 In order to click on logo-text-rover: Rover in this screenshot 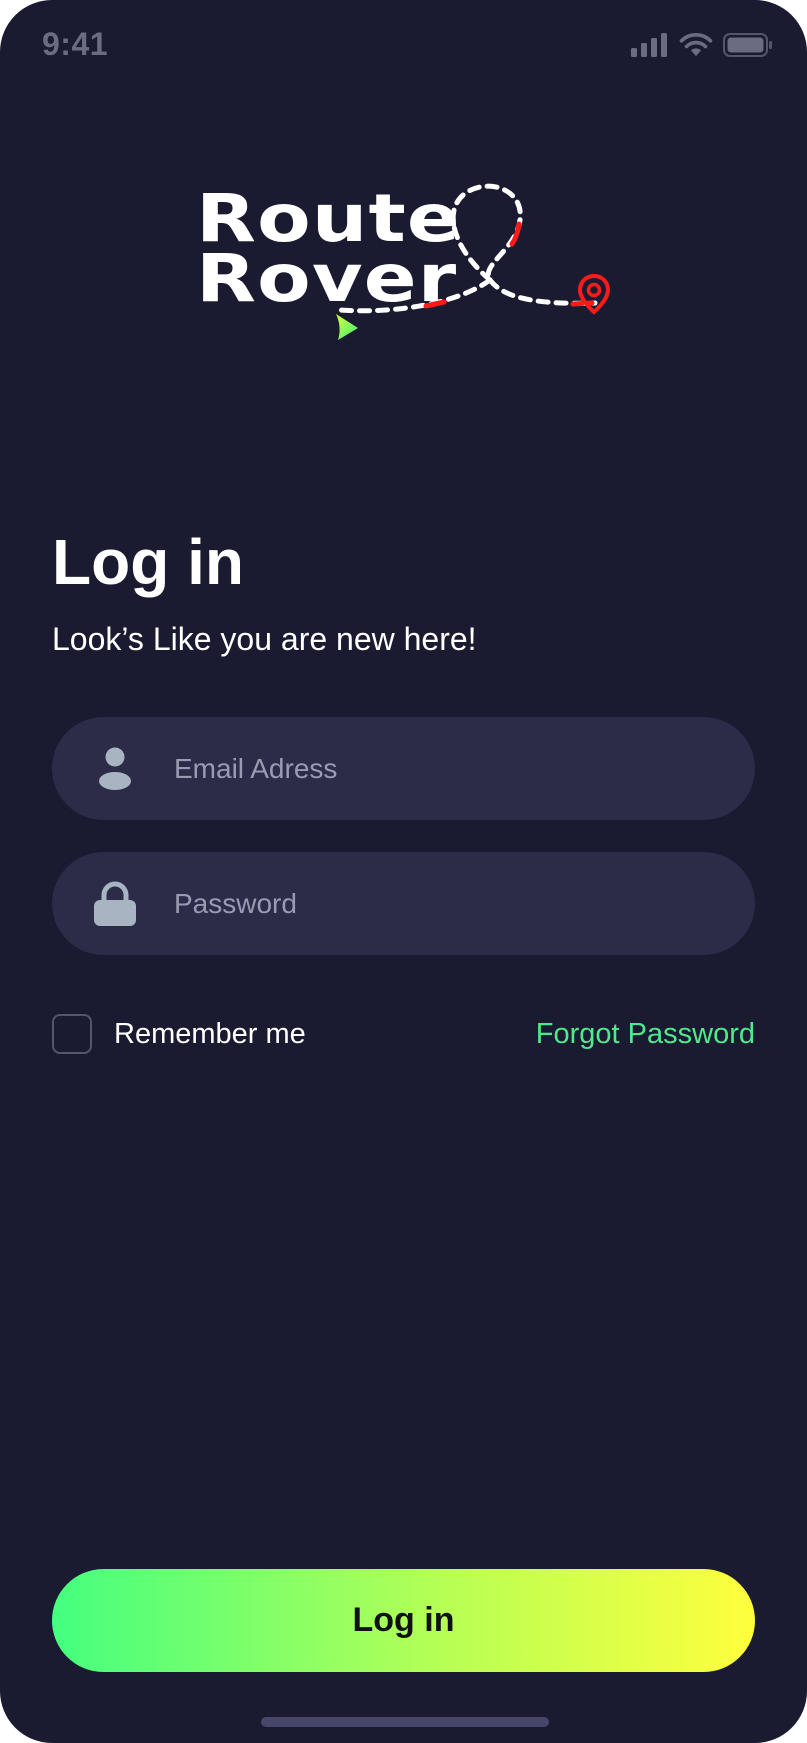, I will do `click(327, 278)`.